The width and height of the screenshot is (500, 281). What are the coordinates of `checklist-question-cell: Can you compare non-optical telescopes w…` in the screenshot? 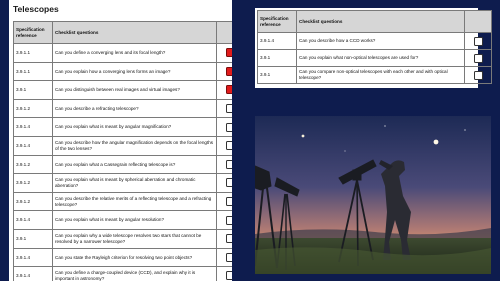 It's located at (380, 75).